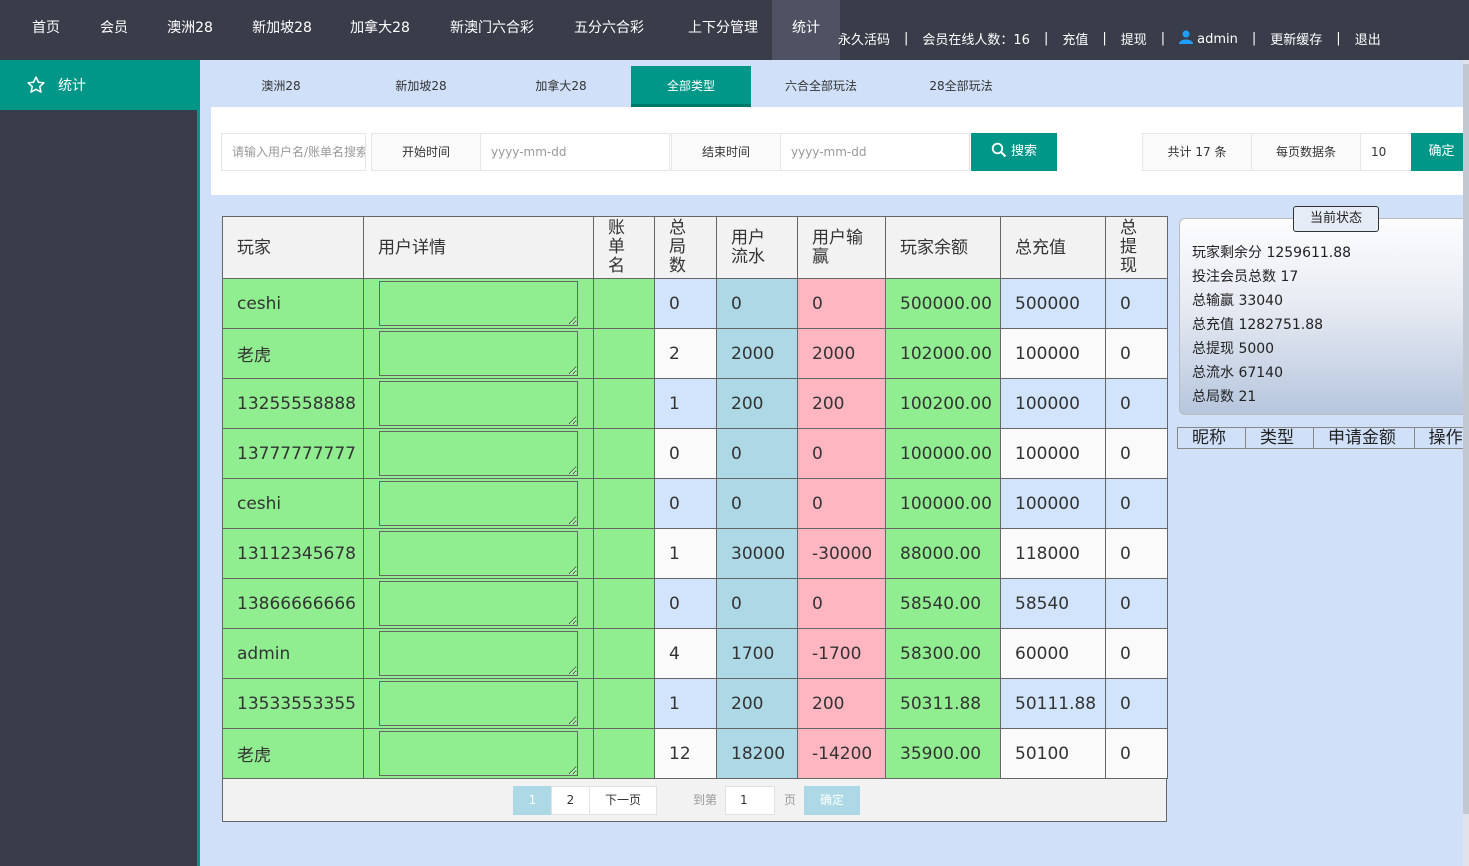 This screenshot has height=866, width=1469. I want to click on total-count: 共计 17 条, so click(1197, 152).